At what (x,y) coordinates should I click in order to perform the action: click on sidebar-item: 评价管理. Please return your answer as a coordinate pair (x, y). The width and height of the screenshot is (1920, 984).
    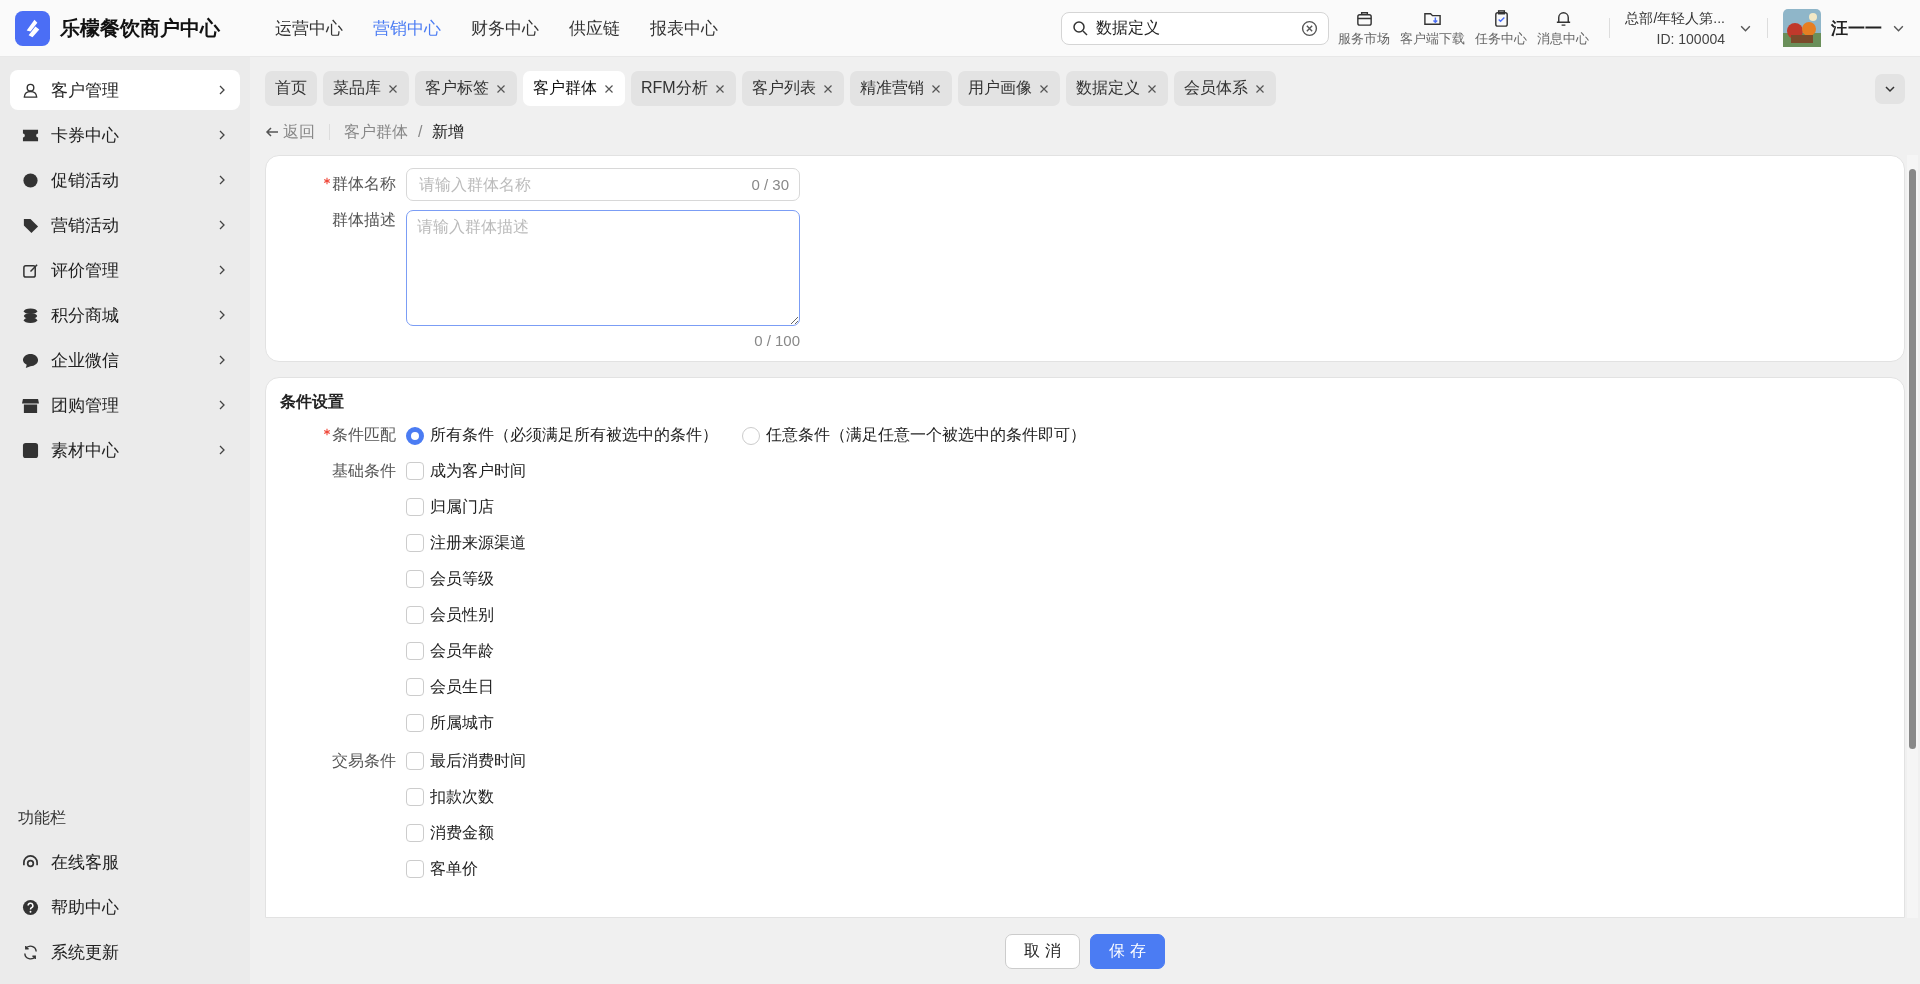
    Looking at the image, I should click on (125, 270).